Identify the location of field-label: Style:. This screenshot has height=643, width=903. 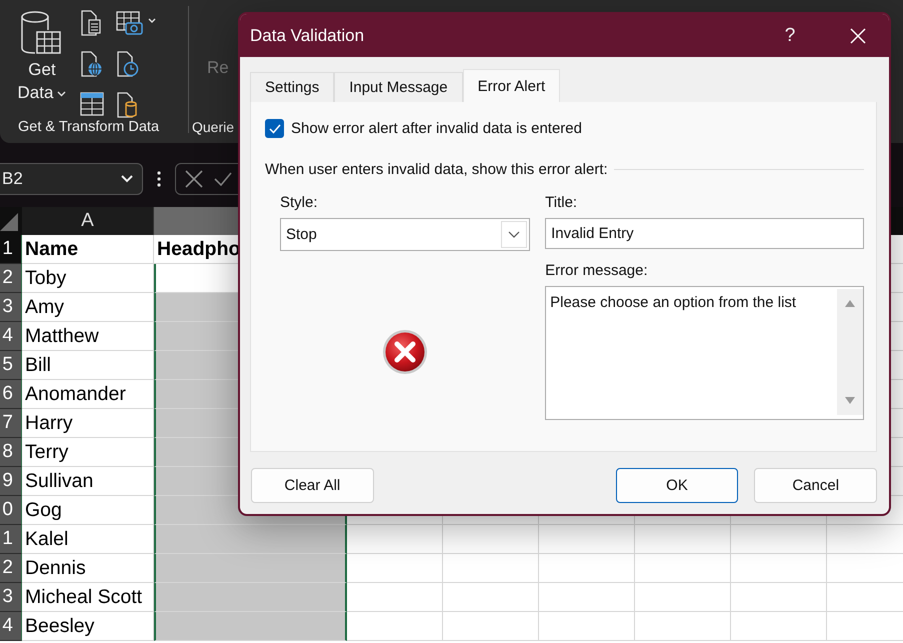
(299, 202).